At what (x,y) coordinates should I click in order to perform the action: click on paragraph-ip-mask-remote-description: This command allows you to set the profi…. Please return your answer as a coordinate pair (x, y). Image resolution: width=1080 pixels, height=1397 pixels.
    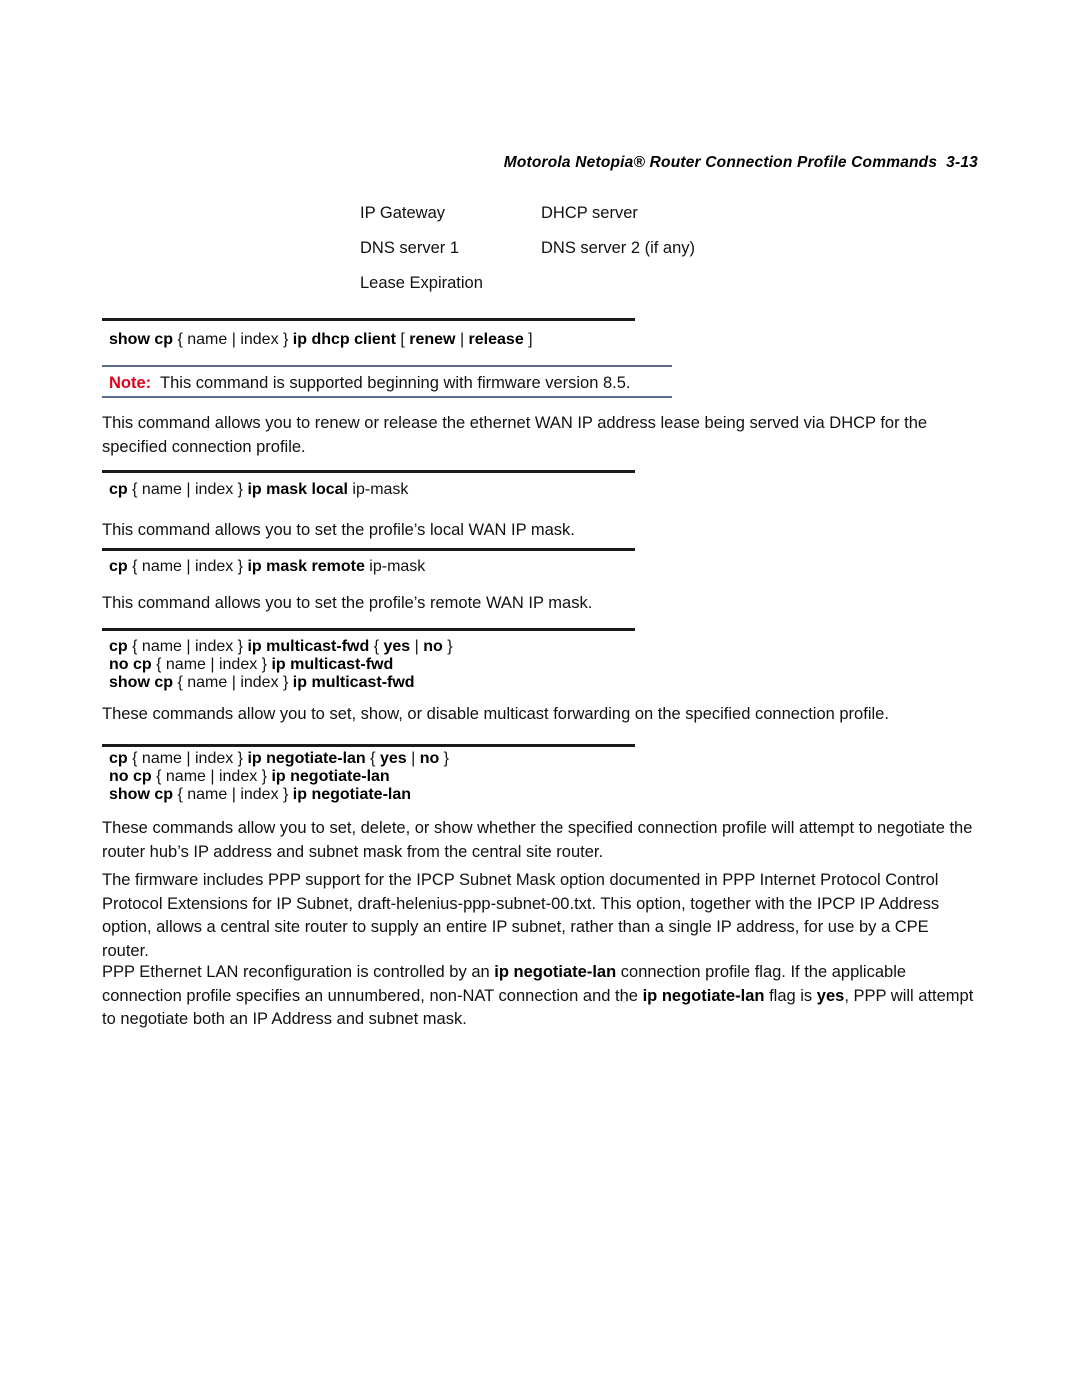
    Looking at the image, I should click on (347, 603).